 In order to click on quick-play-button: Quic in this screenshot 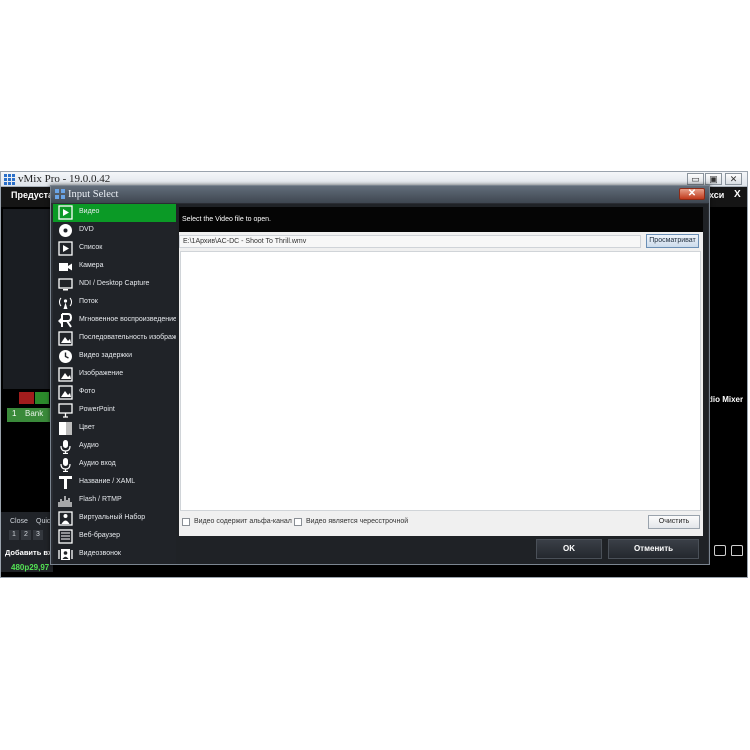, I will do `click(43, 521)`.